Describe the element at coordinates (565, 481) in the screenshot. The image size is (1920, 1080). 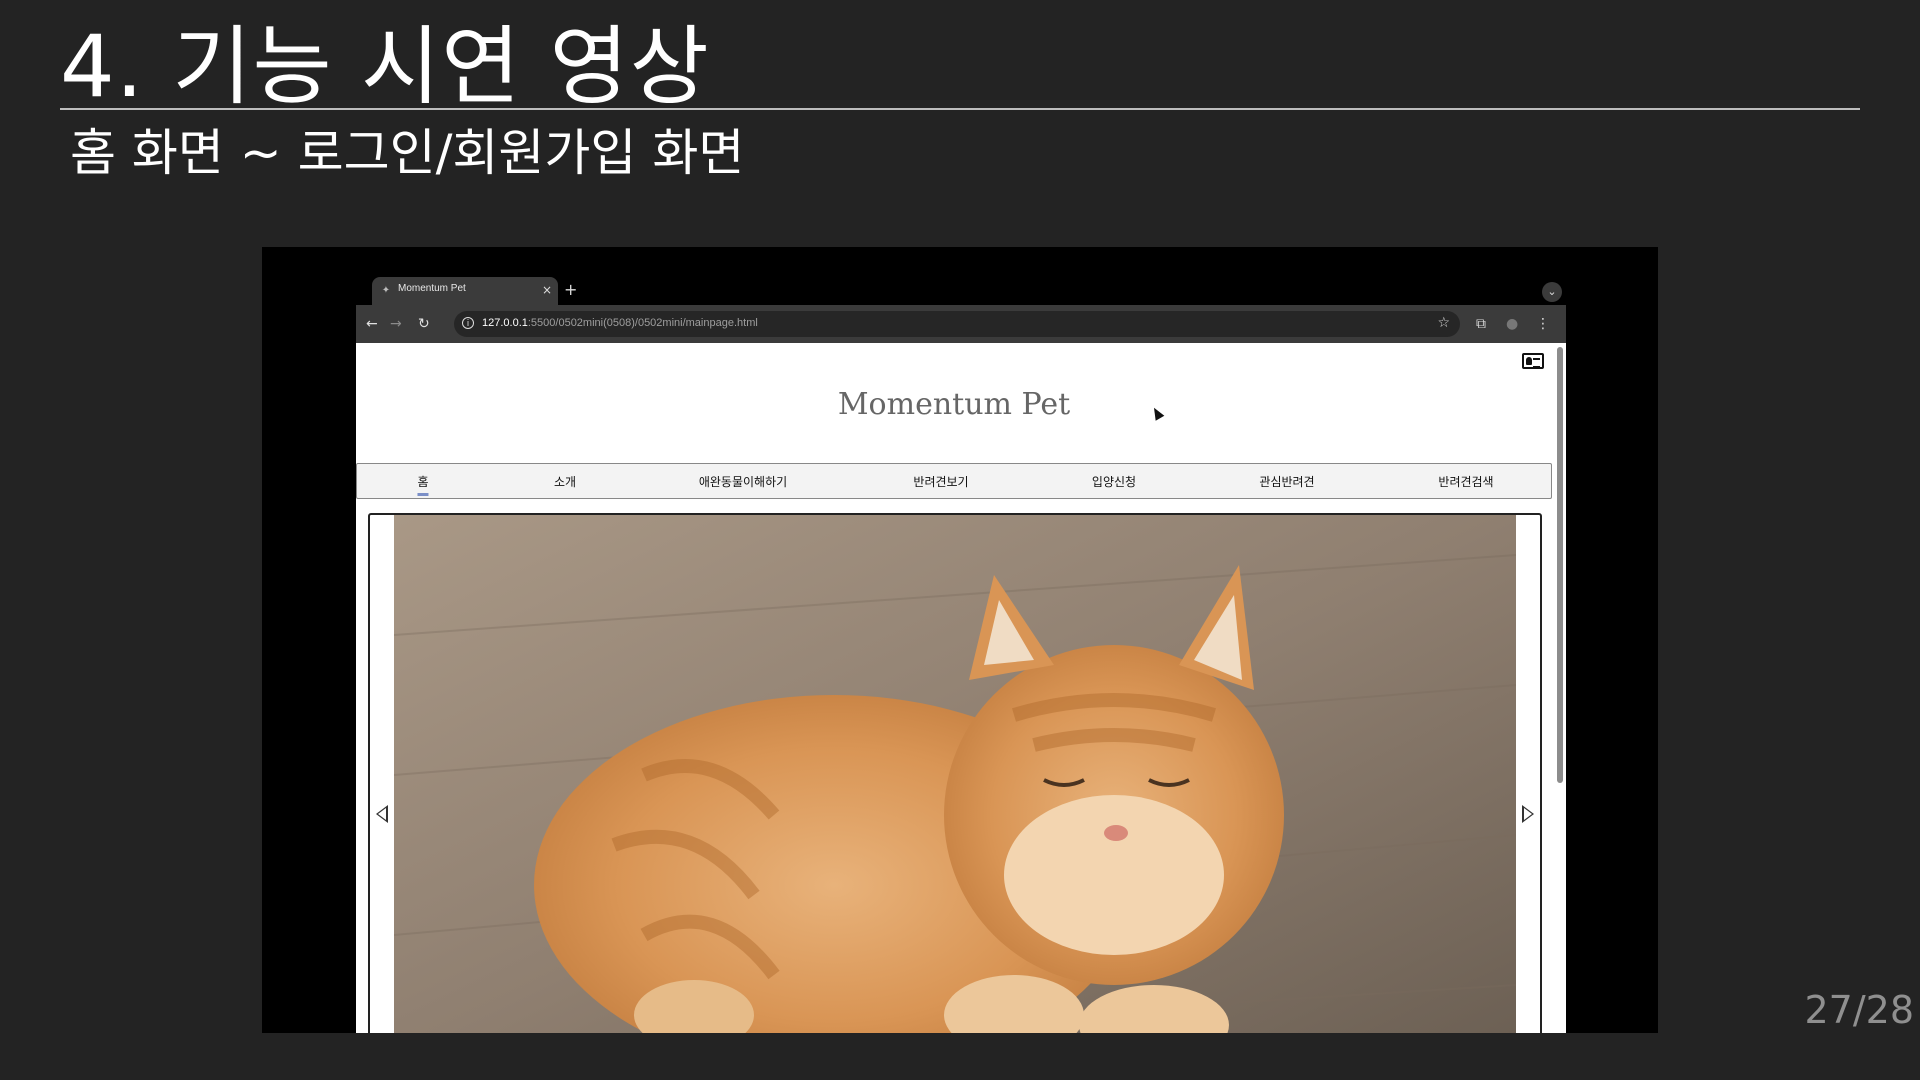
I see `nav-item-about: 소개` at that location.